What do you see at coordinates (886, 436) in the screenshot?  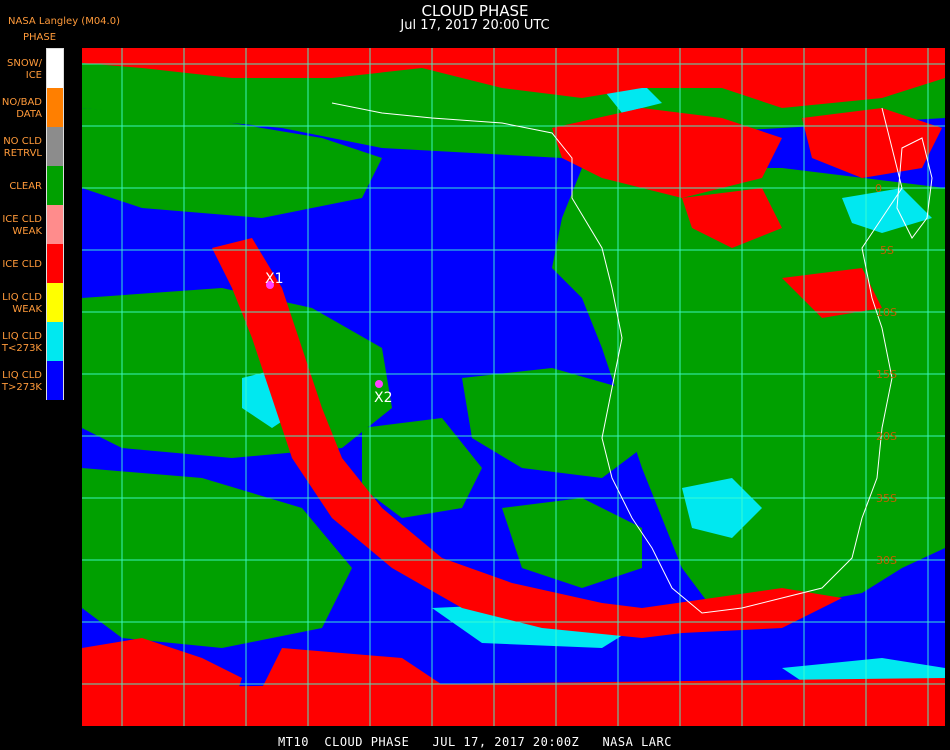 I see `lat-label-20s: 20S` at bounding box center [886, 436].